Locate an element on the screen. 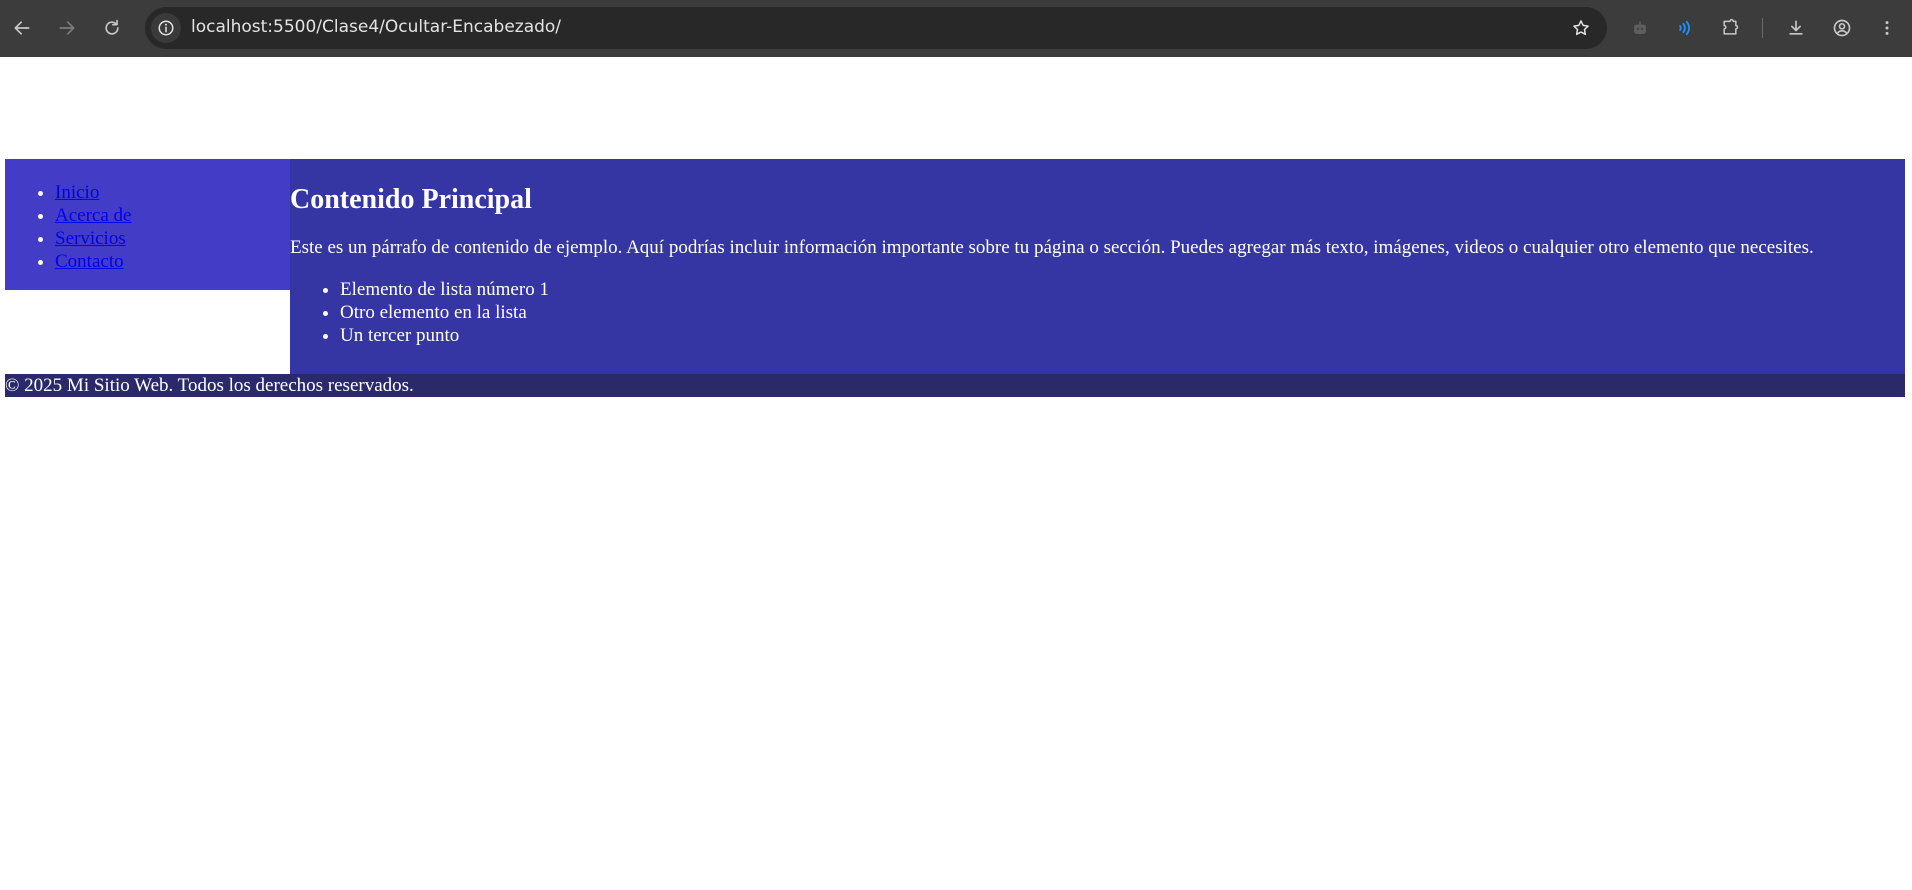  nav-link-contacto: Contacto is located at coordinates (89, 261).